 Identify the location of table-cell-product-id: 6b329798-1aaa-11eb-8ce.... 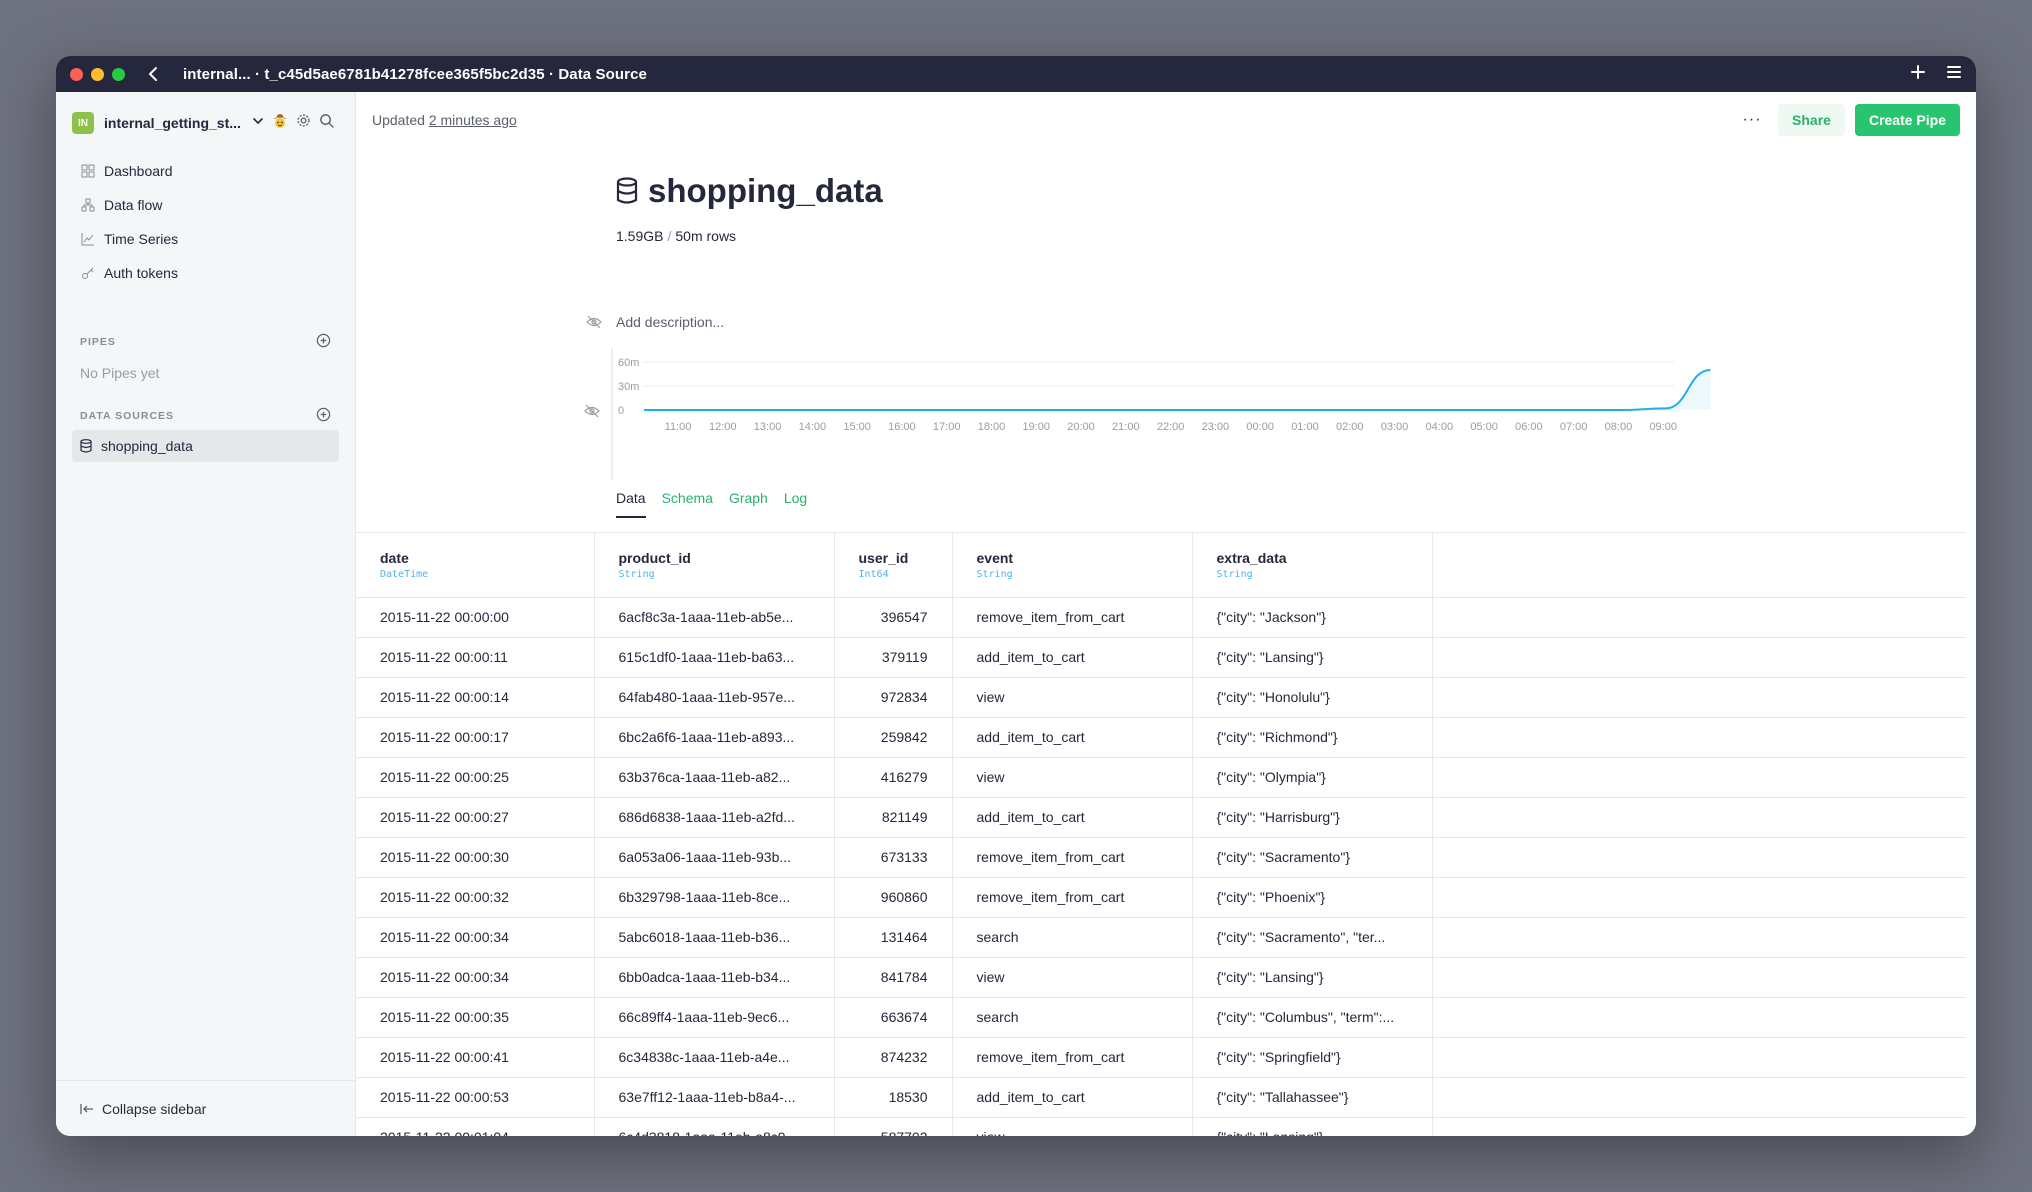
(714, 897).